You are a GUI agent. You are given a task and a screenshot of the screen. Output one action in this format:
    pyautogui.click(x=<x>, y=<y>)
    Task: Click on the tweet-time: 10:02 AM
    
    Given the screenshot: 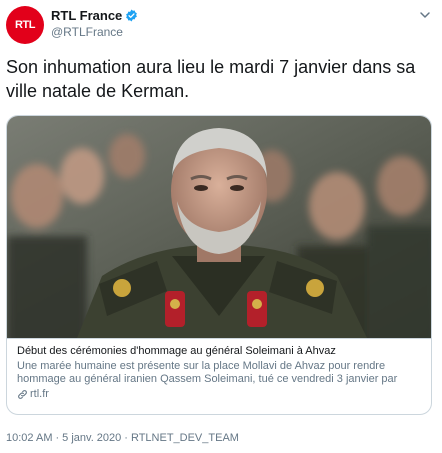 What is the action you would take?
    pyautogui.click(x=29, y=438)
    